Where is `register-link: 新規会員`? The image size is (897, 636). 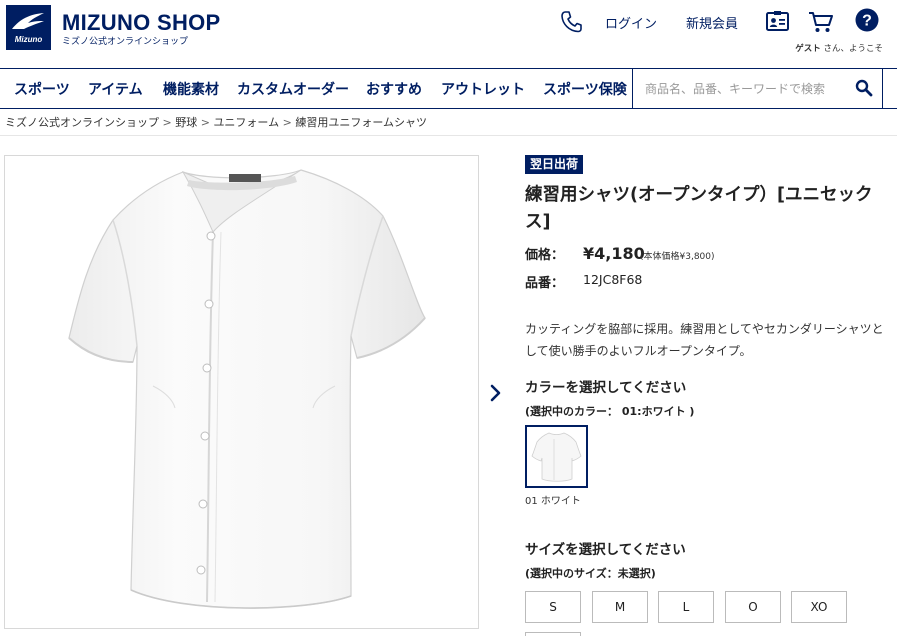
register-link: 新規会員 is located at coordinates (712, 22).